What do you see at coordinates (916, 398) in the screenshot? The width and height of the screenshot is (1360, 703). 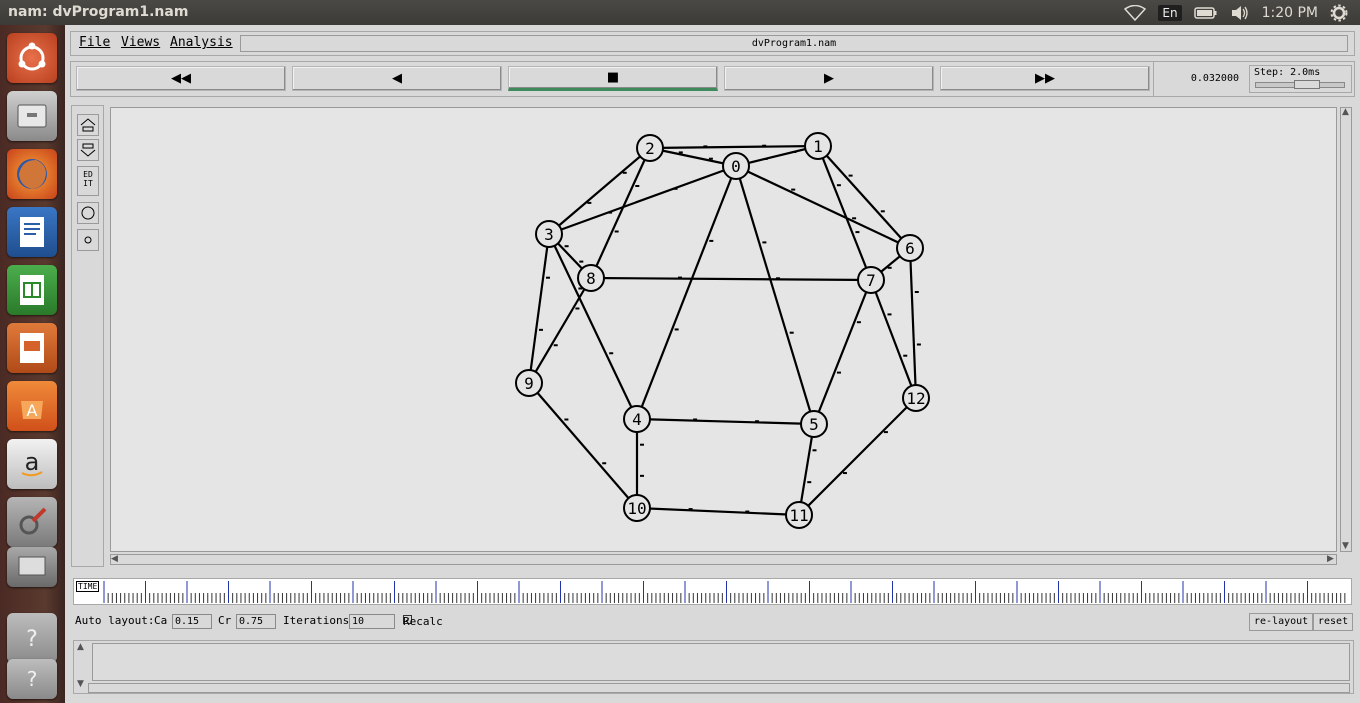 I see `node-12: 12` at bounding box center [916, 398].